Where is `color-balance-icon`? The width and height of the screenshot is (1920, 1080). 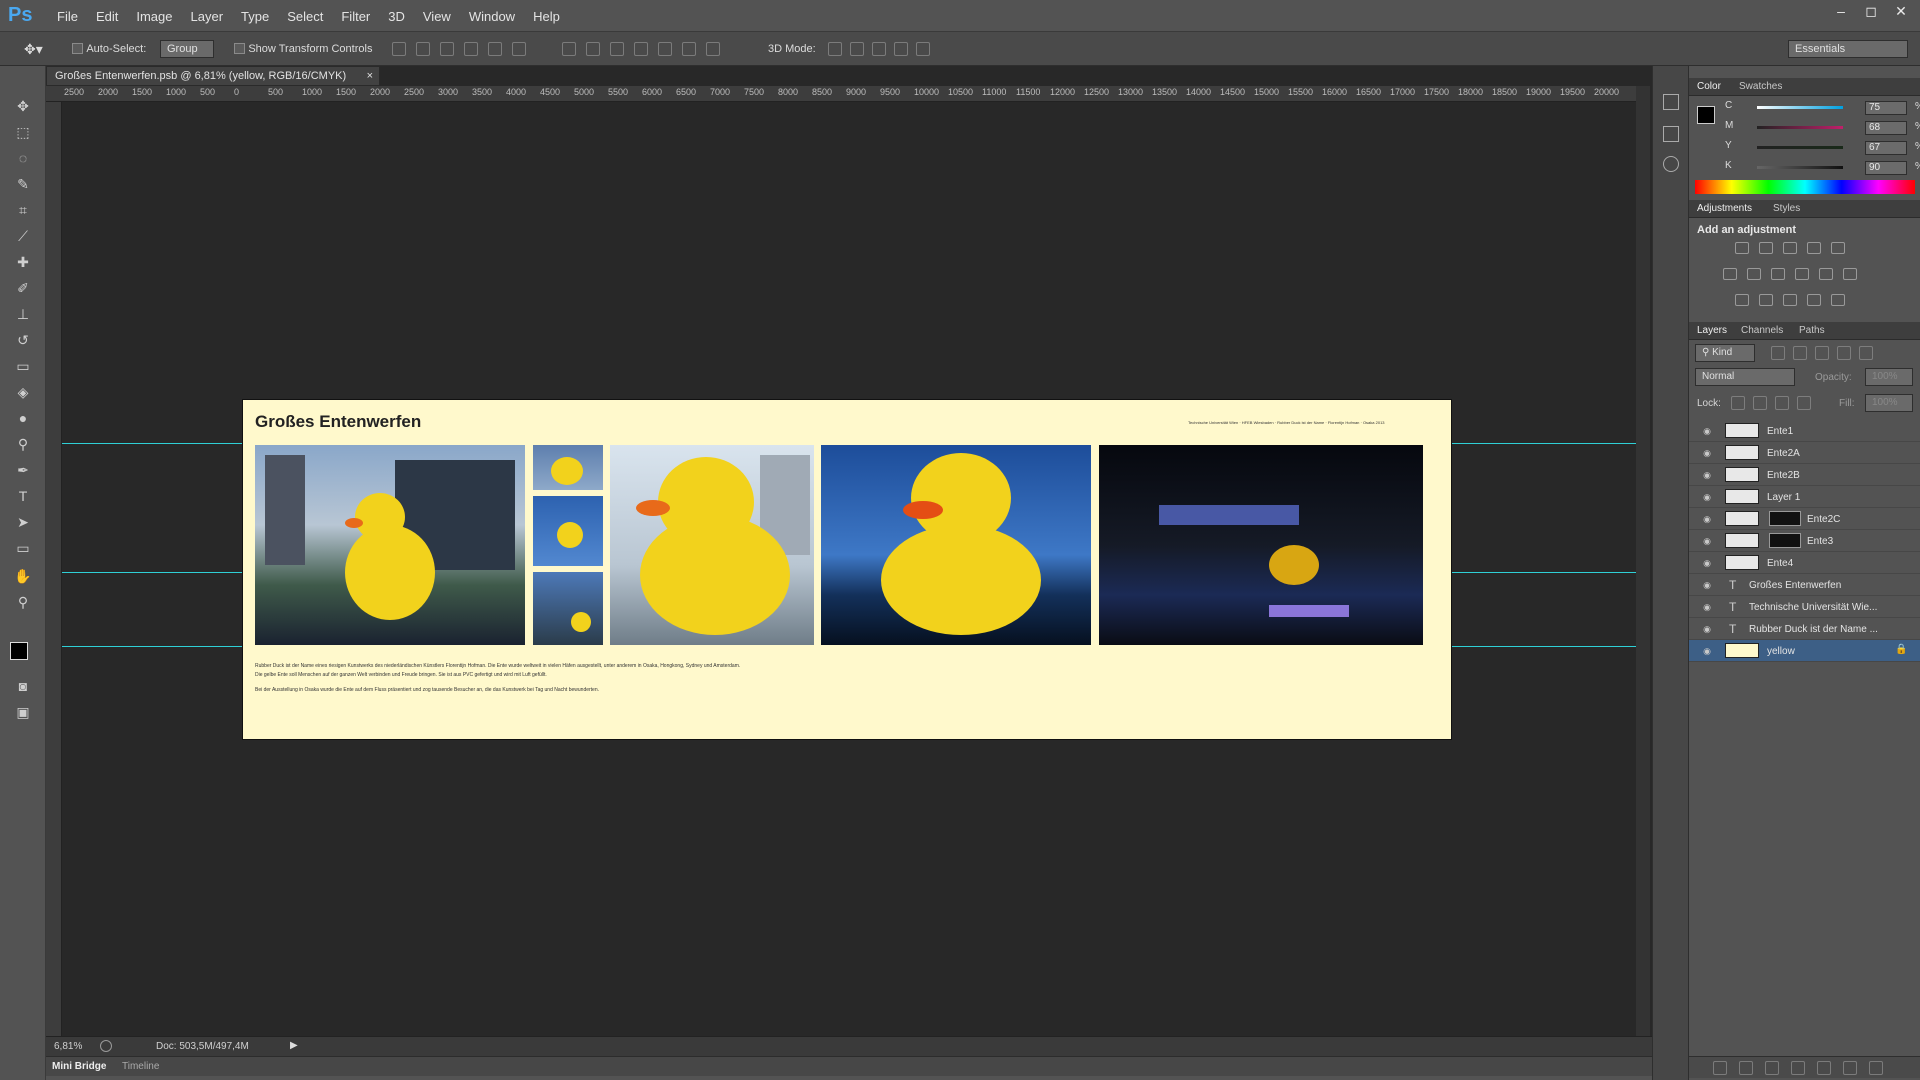
color-balance-icon is located at coordinates (1754, 274).